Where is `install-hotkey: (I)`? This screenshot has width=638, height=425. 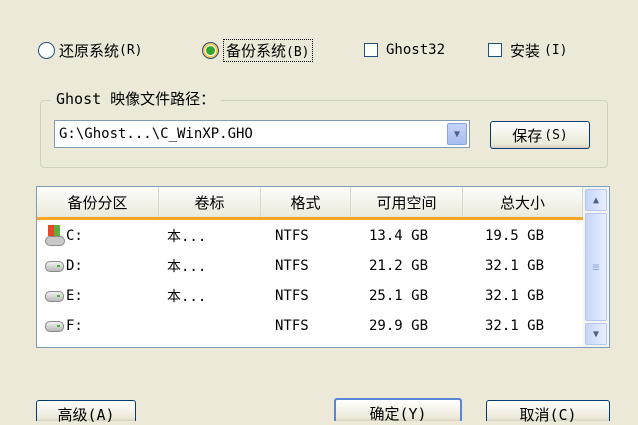
install-hotkey: (I) is located at coordinates (556, 50).